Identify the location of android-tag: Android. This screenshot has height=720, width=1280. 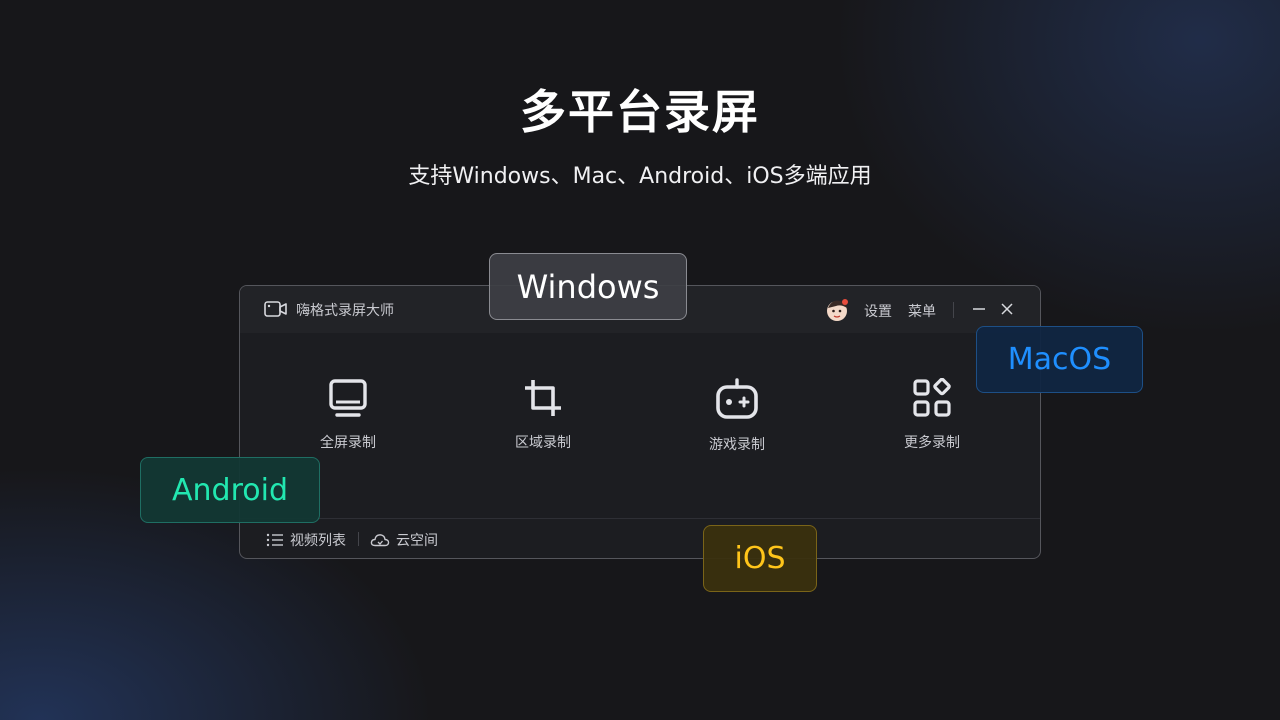
(230, 490).